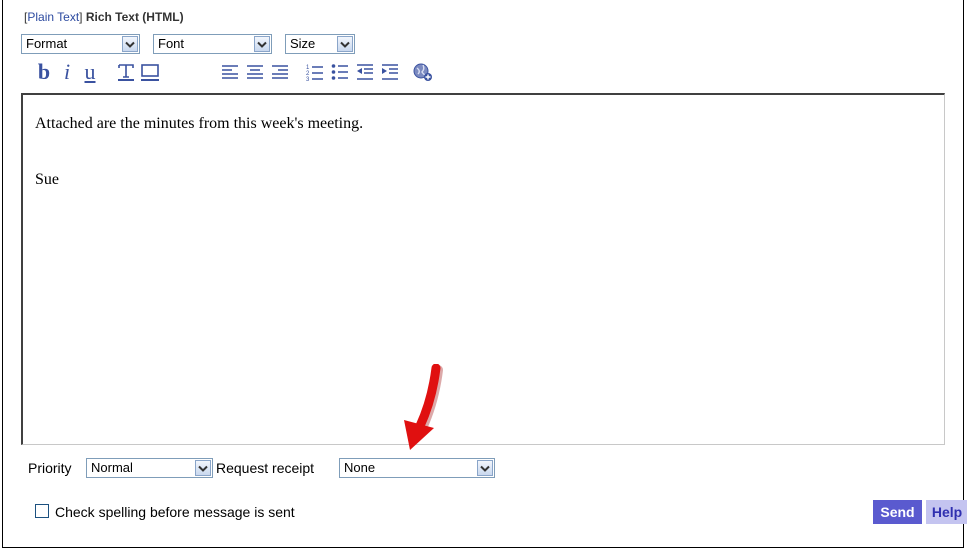 The image size is (967, 550). I want to click on spellcheck-label: Check spelling before message is sent, so click(175, 512).